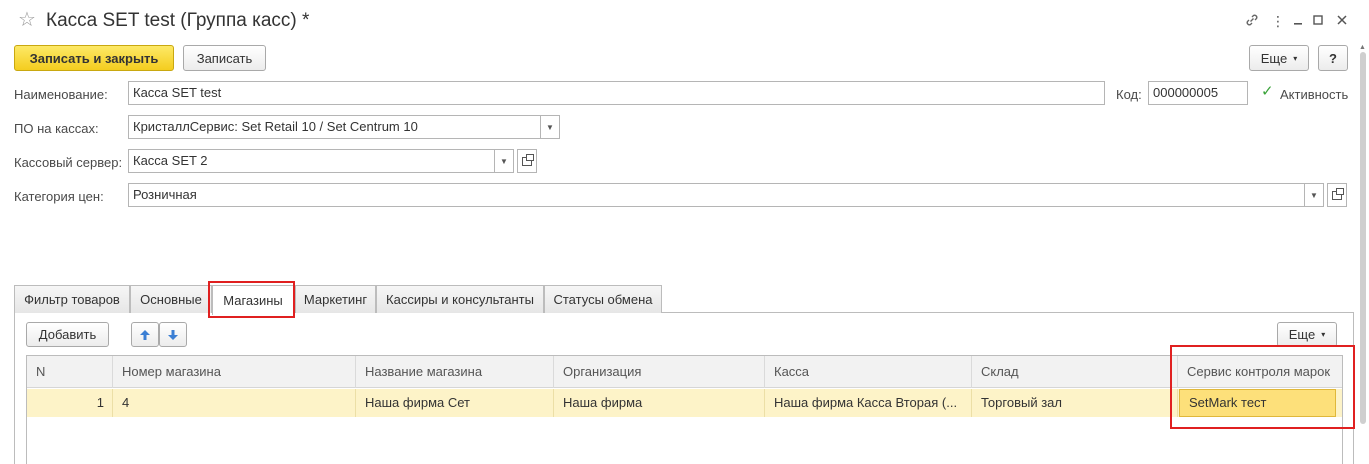 This screenshot has width=1369, height=464. Describe the element at coordinates (70, 372) in the screenshot. I see `column-header-n: N` at that location.